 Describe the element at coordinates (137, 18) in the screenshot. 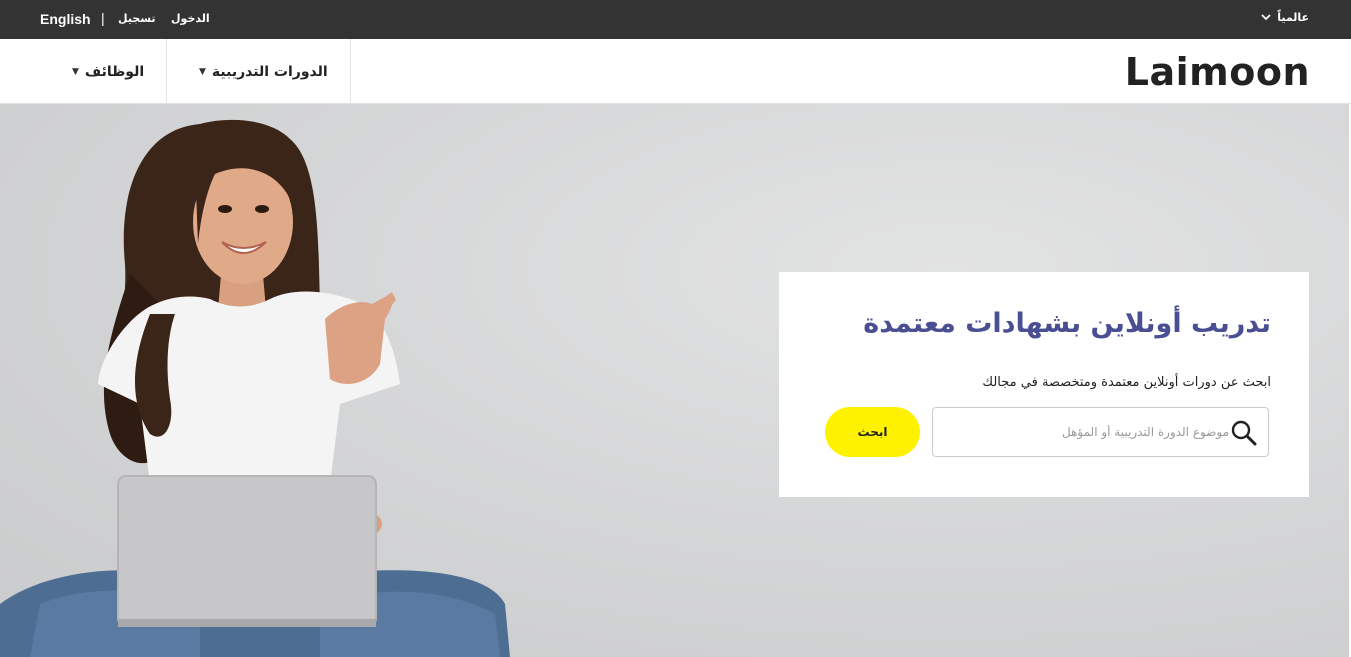

I see `register-link: تسجيل` at that location.